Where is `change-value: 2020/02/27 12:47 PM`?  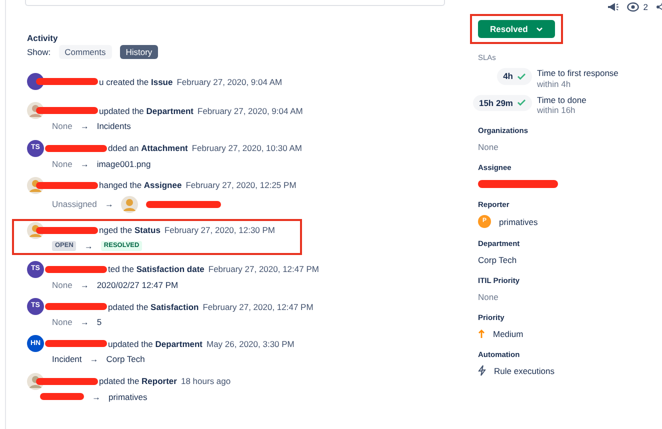 change-value: 2020/02/27 12:47 PM is located at coordinates (137, 285).